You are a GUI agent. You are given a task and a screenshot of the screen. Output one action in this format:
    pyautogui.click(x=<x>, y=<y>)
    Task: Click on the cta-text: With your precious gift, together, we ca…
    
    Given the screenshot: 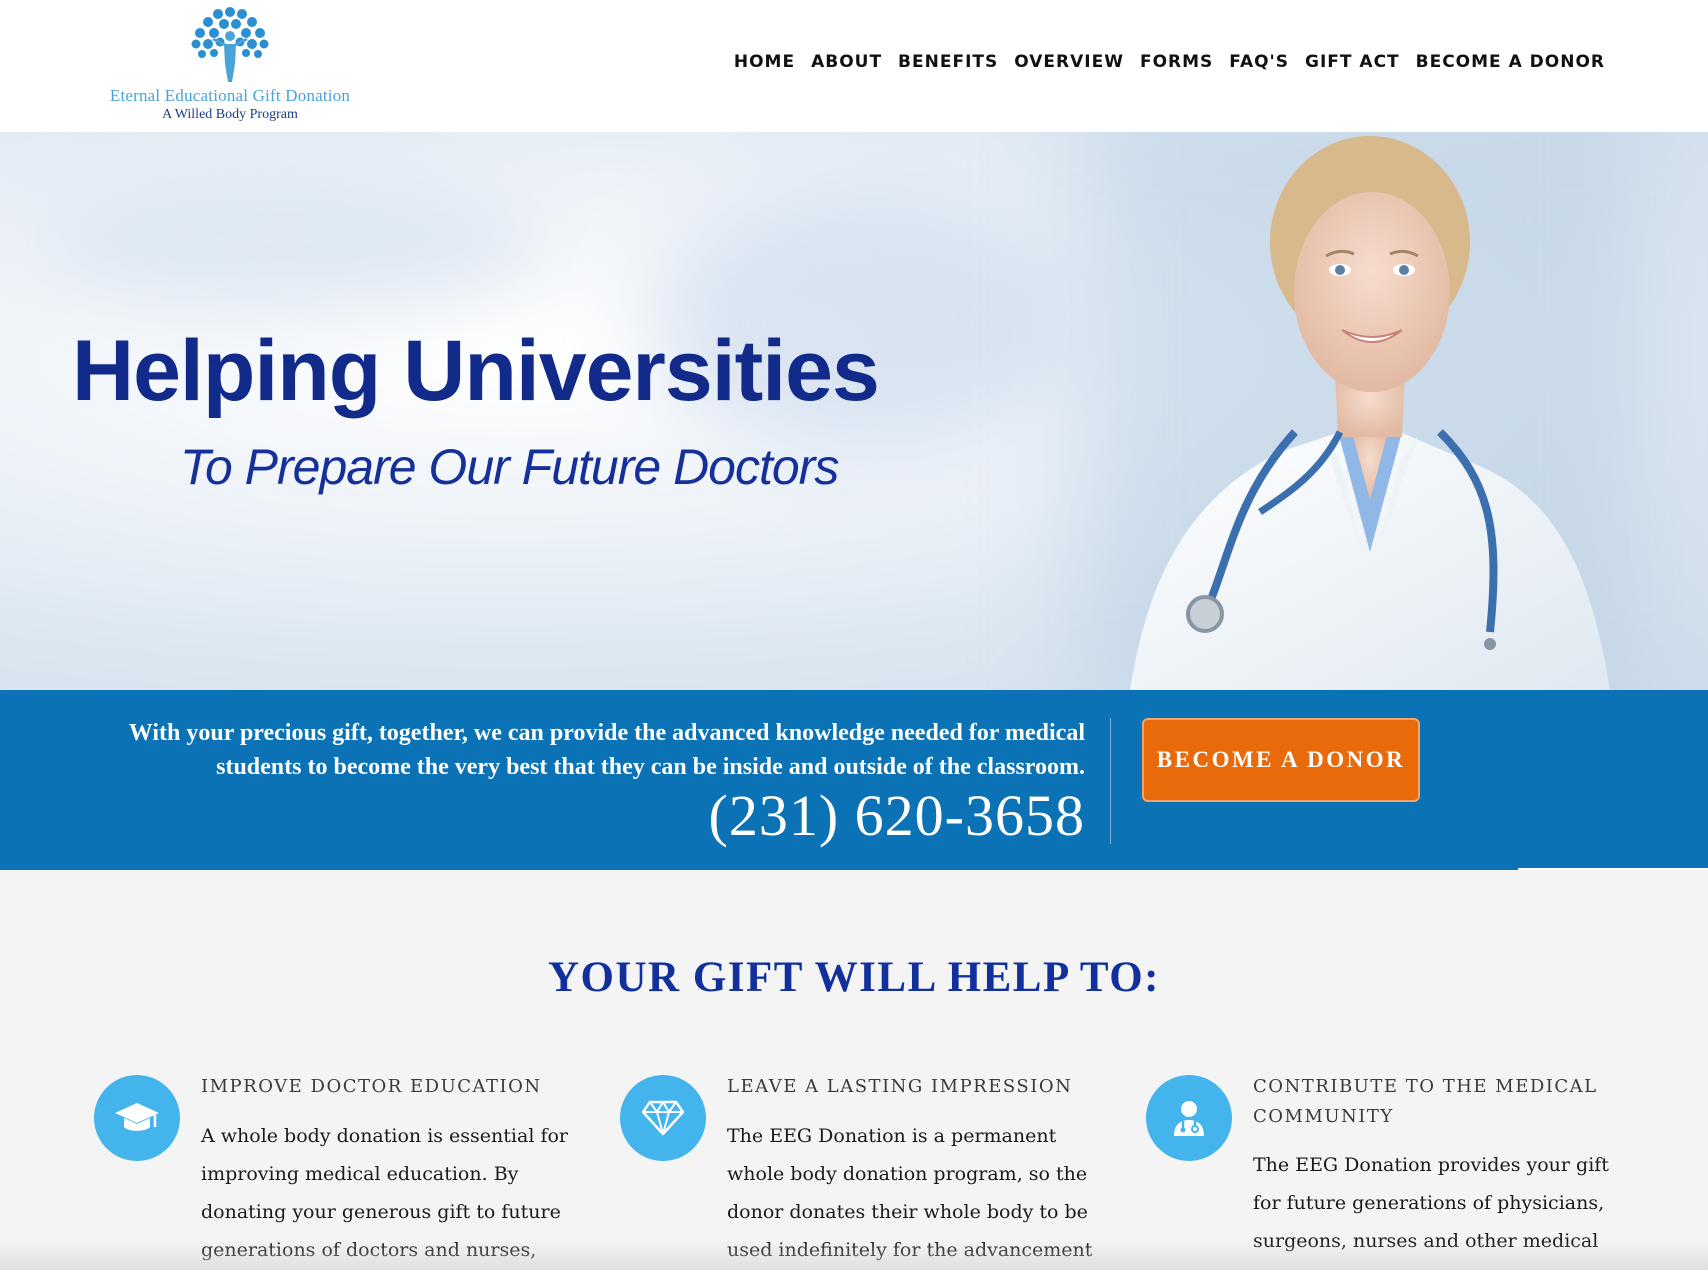 What is the action you would take?
    pyautogui.click(x=606, y=750)
    